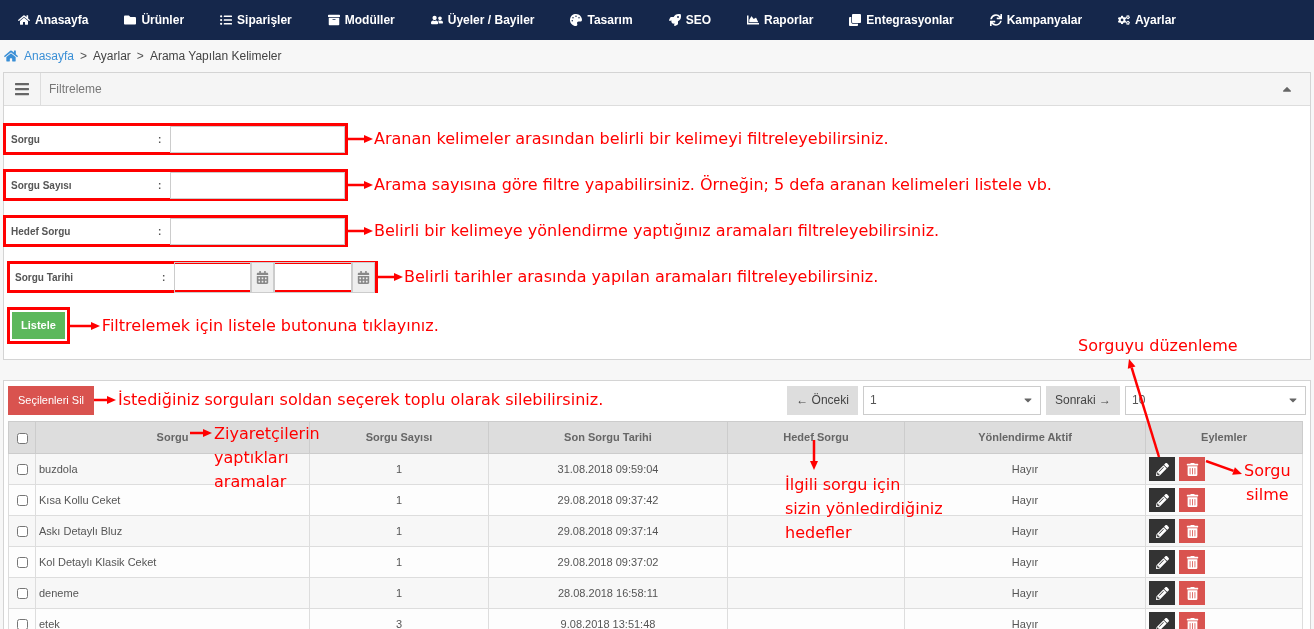  Describe the element at coordinates (41, 185) in the screenshot. I see `field-label: Sorgu Sayısı` at that location.